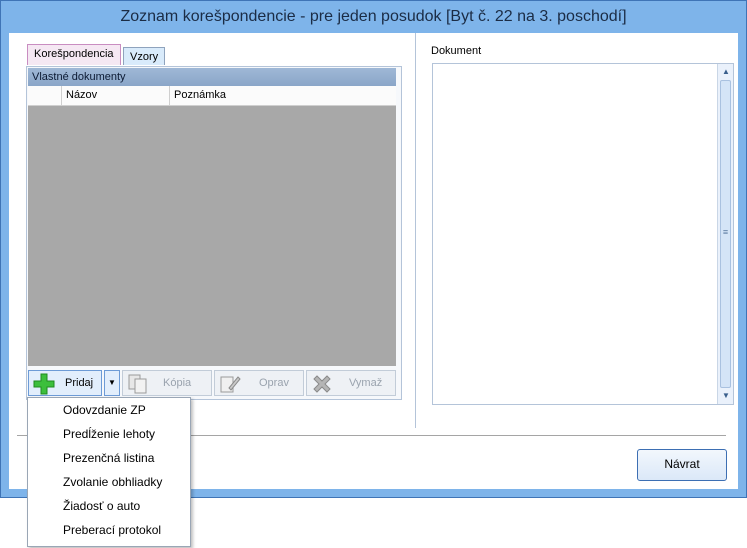  Describe the element at coordinates (108, 458) in the screenshot. I see `menu-item-prezencna-listina: Prezenčná listina` at that location.